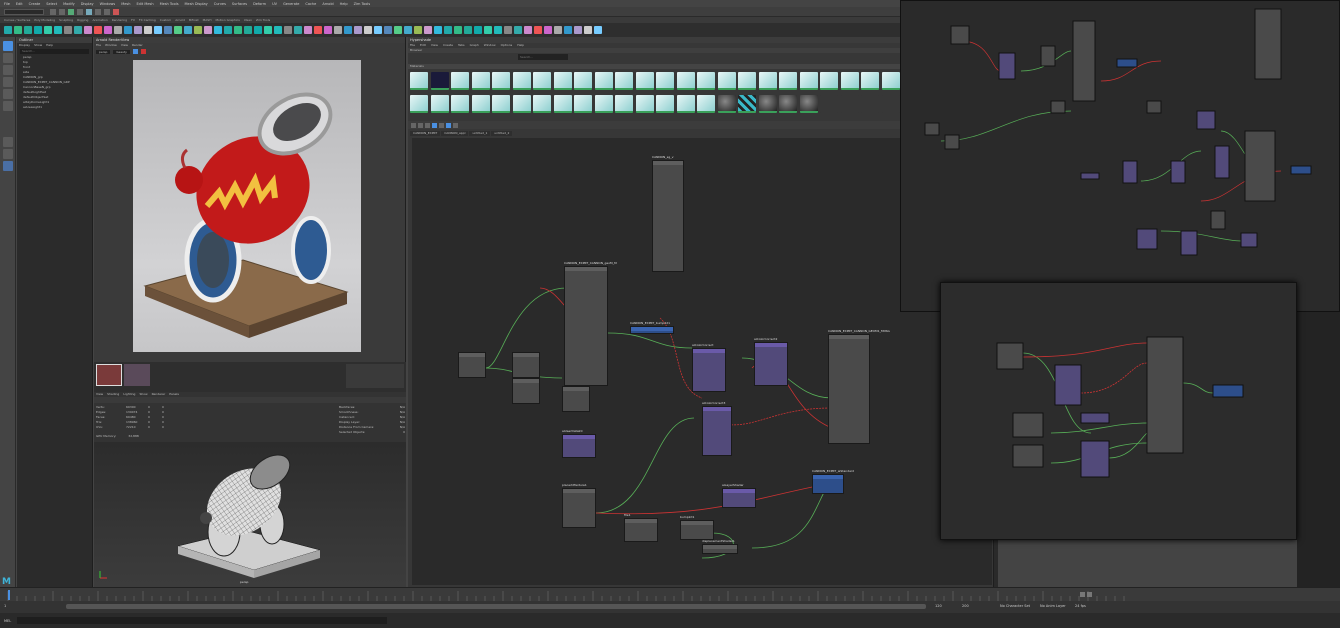 This screenshot has width=1340, height=628. What do you see at coordinates (8, 94) in the screenshot?
I see `rotate-tool-icon` at bounding box center [8, 94].